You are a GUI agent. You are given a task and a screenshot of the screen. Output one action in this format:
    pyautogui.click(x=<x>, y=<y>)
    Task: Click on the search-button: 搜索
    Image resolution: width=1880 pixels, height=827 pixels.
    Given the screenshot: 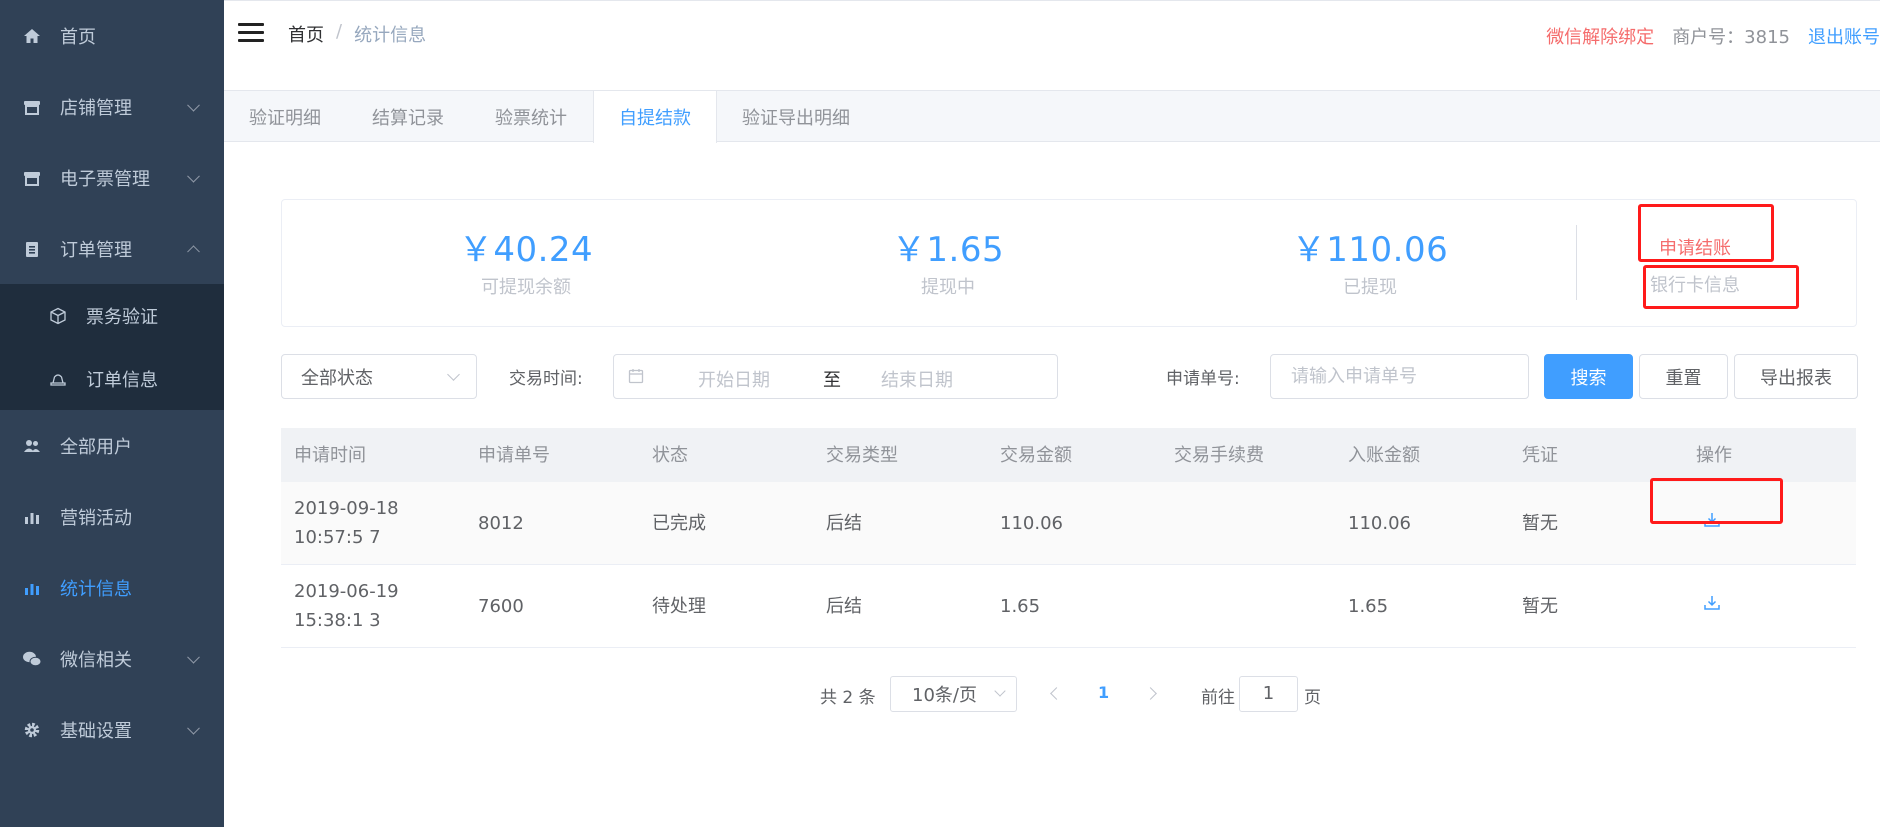 What is the action you would take?
    pyautogui.click(x=1588, y=376)
    